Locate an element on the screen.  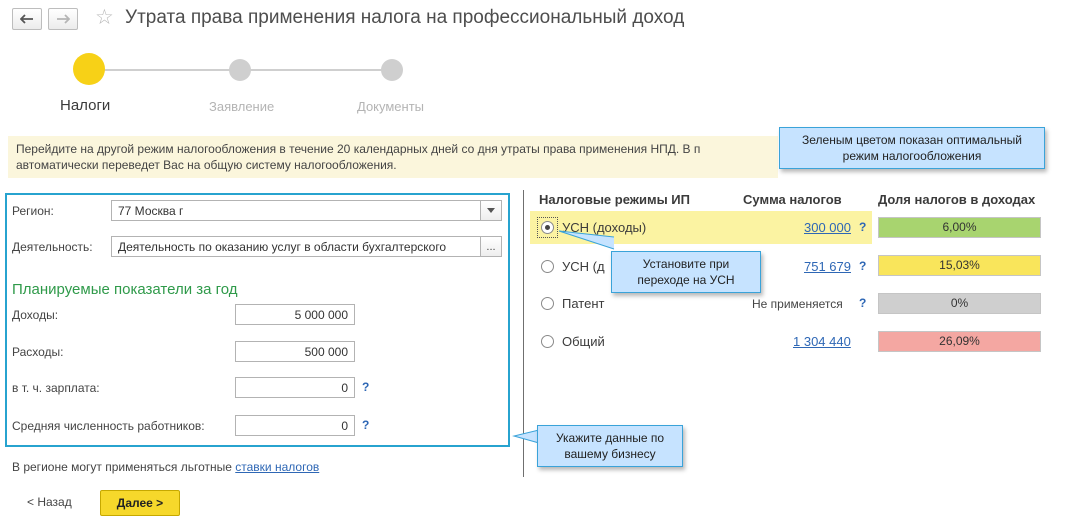
sum-usn-income-expenses-link: 751 679 is located at coordinates (827, 266).